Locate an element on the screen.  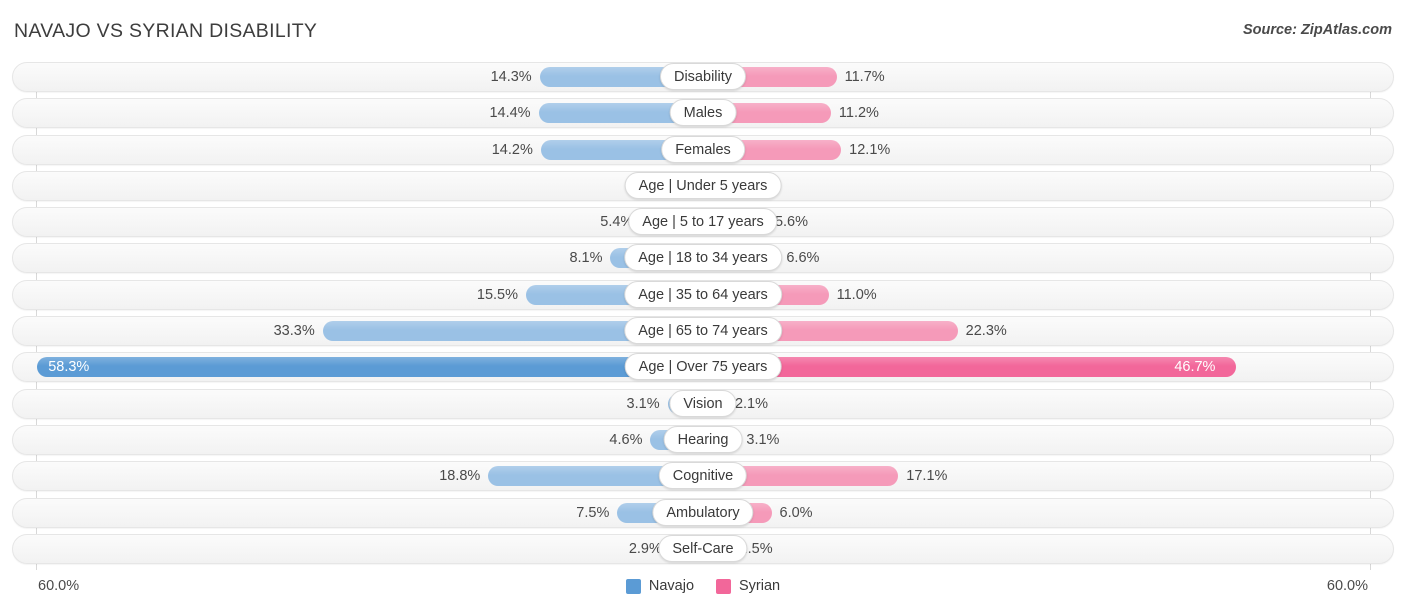
category-label-pill: Females is located at coordinates (703, 149).